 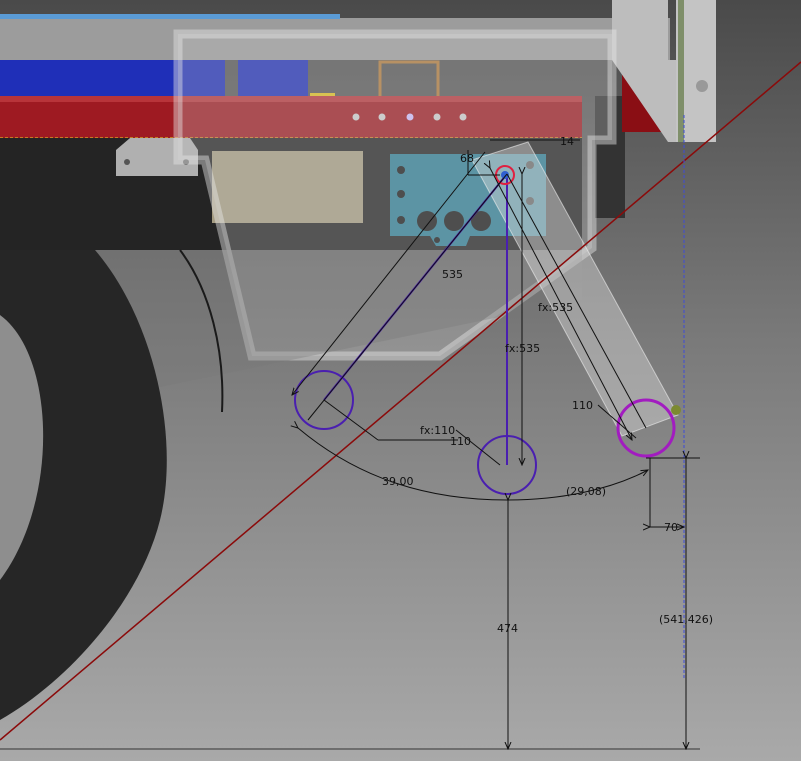 I want to click on dim-label-110-right: 110, so click(x=582, y=405).